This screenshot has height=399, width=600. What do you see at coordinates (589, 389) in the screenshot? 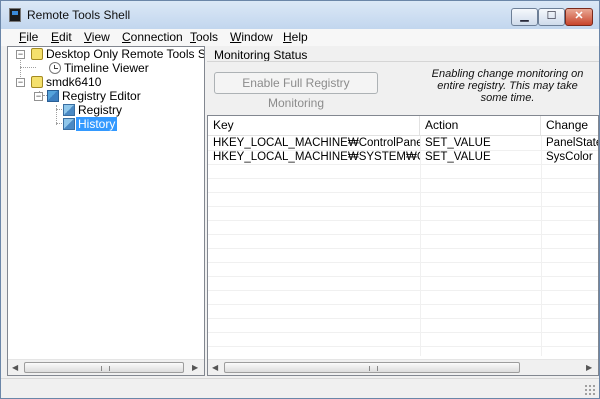
I see `resize-grip-icon` at bounding box center [589, 389].